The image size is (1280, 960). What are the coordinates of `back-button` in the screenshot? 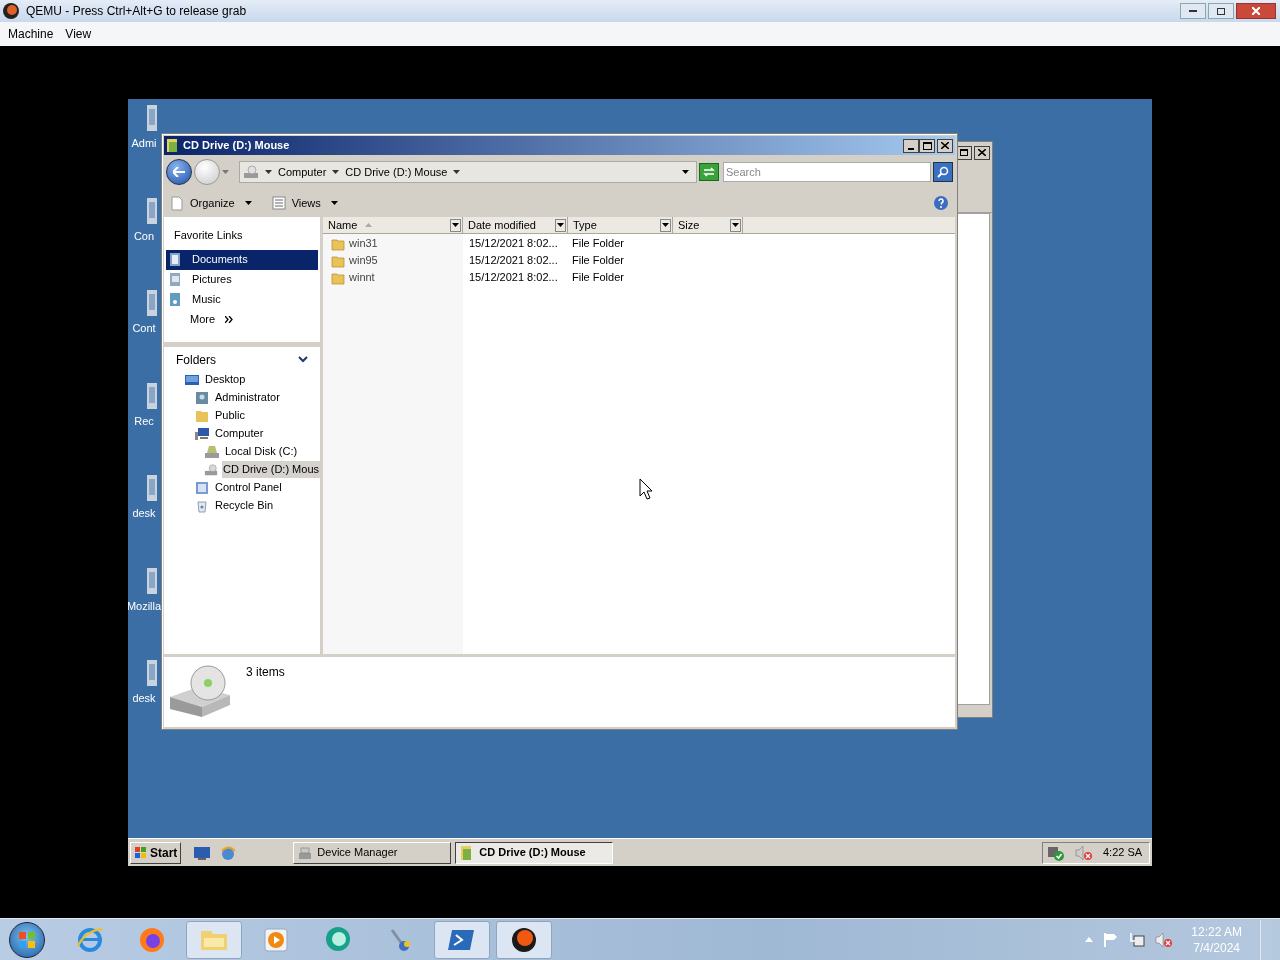 It's located at (179, 172).